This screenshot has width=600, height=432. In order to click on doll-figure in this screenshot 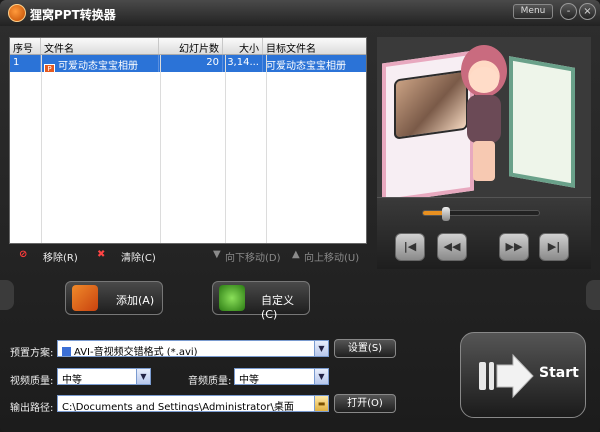, I will do `click(483, 120)`.